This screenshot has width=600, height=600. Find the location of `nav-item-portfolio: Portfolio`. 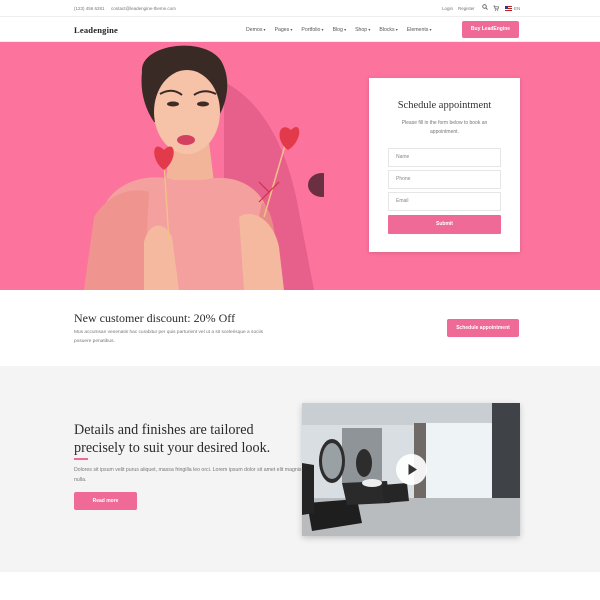

nav-item-portfolio: Portfolio is located at coordinates (312, 30).